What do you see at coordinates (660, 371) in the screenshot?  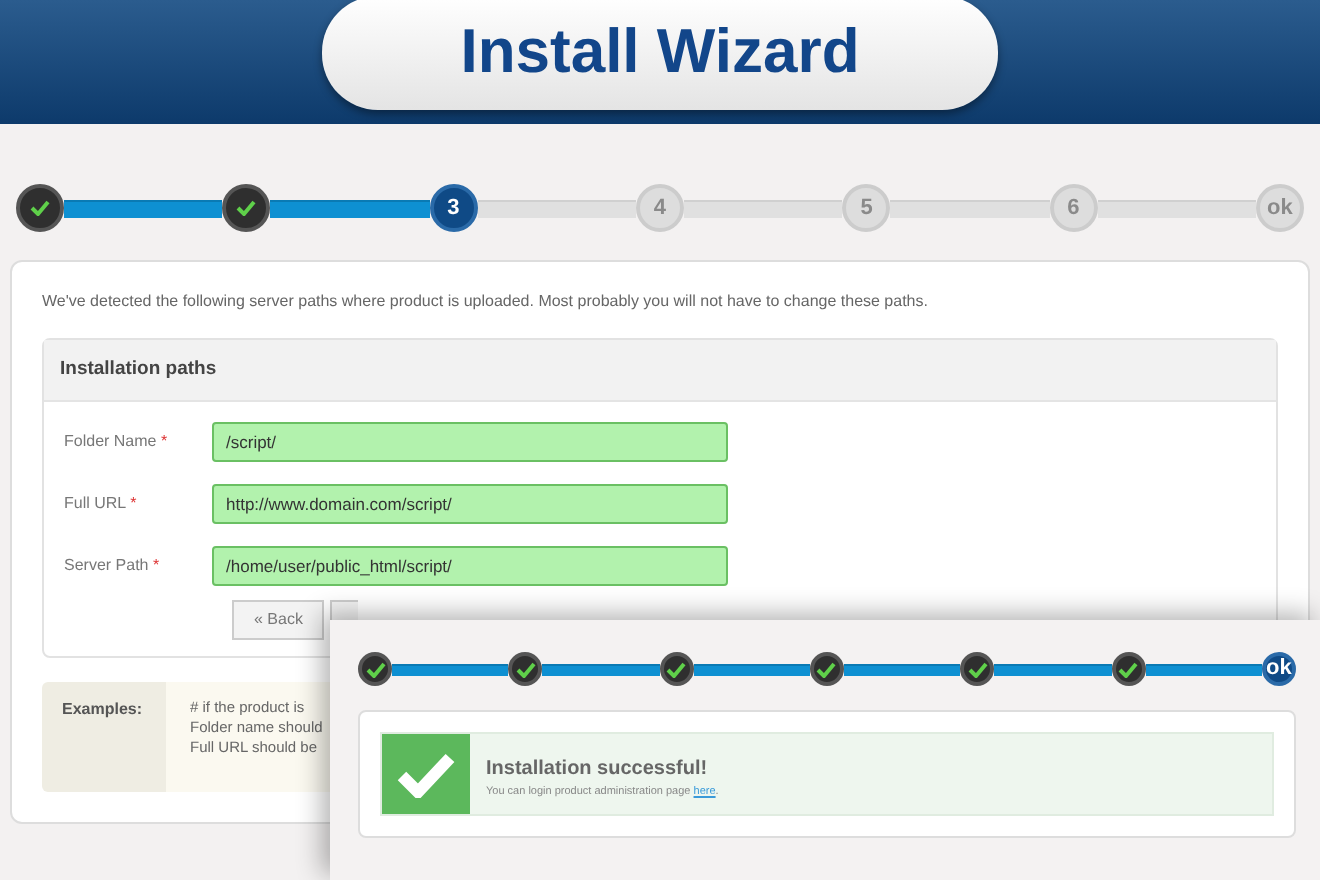 I see `panel-title: Installation paths` at bounding box center [660, 371].